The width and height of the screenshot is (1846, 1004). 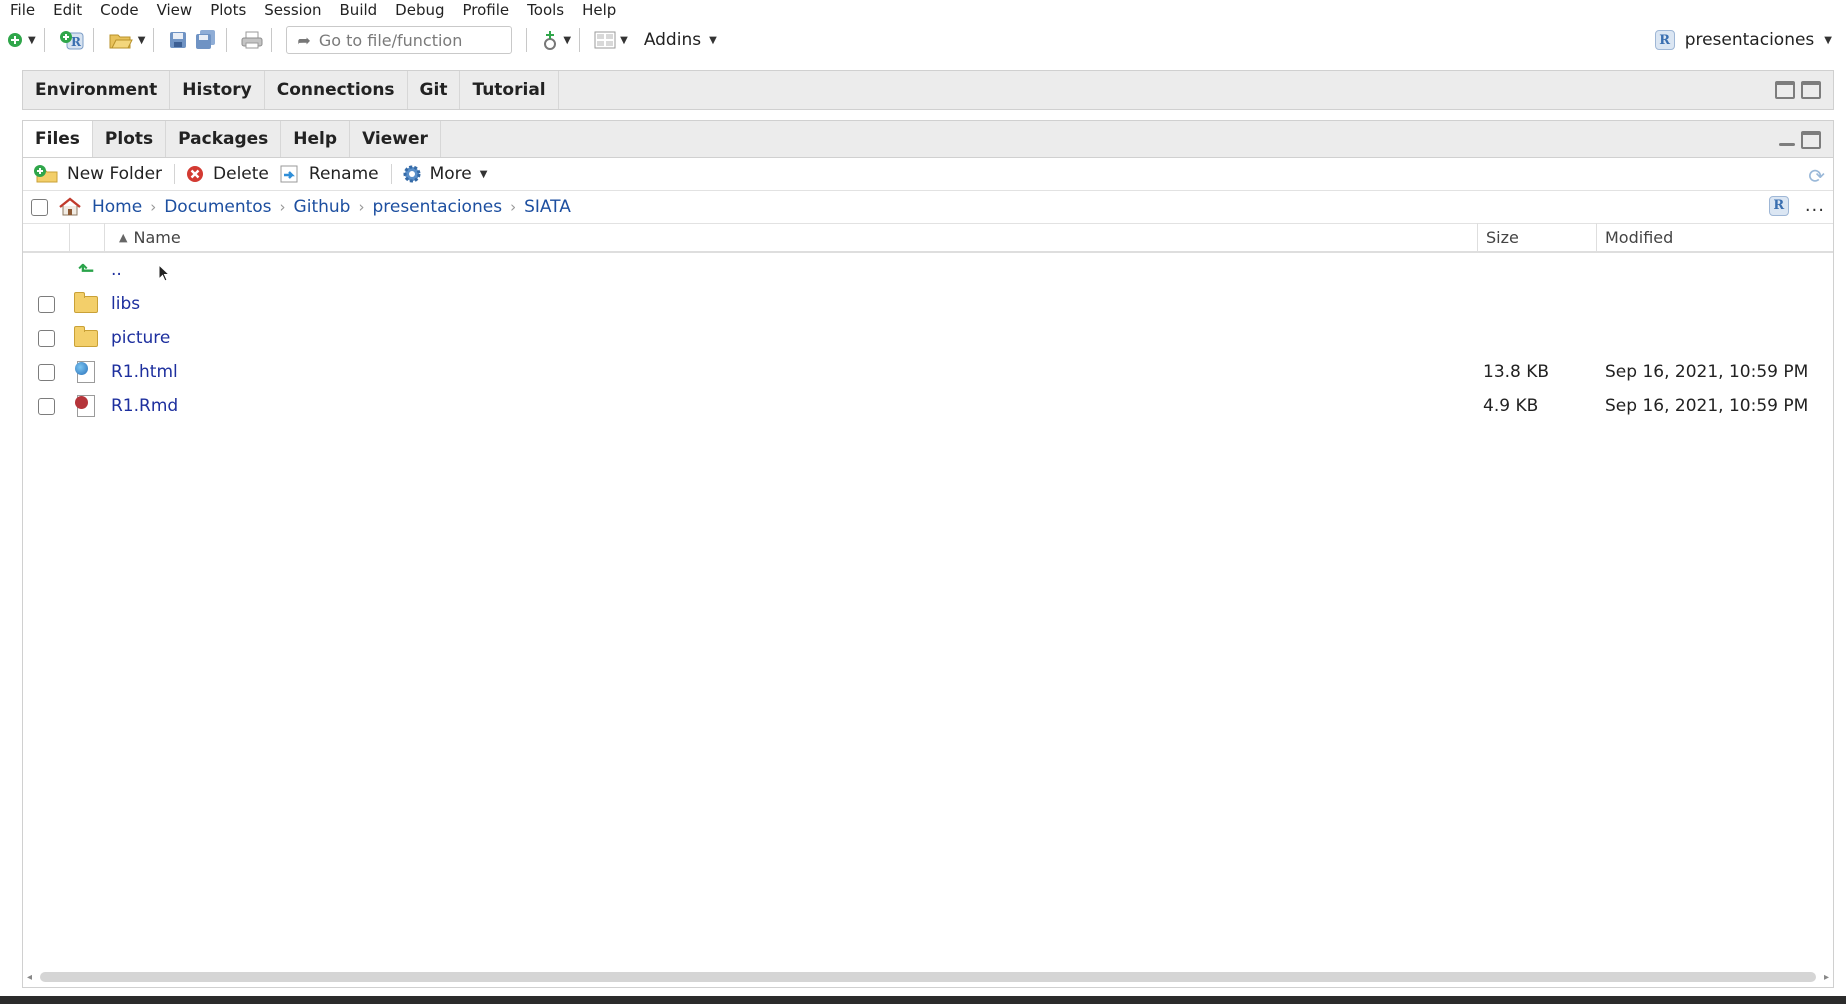 I want to click on horizontal-scrollbar: ◂ ▸, so click(x=928, y=977).